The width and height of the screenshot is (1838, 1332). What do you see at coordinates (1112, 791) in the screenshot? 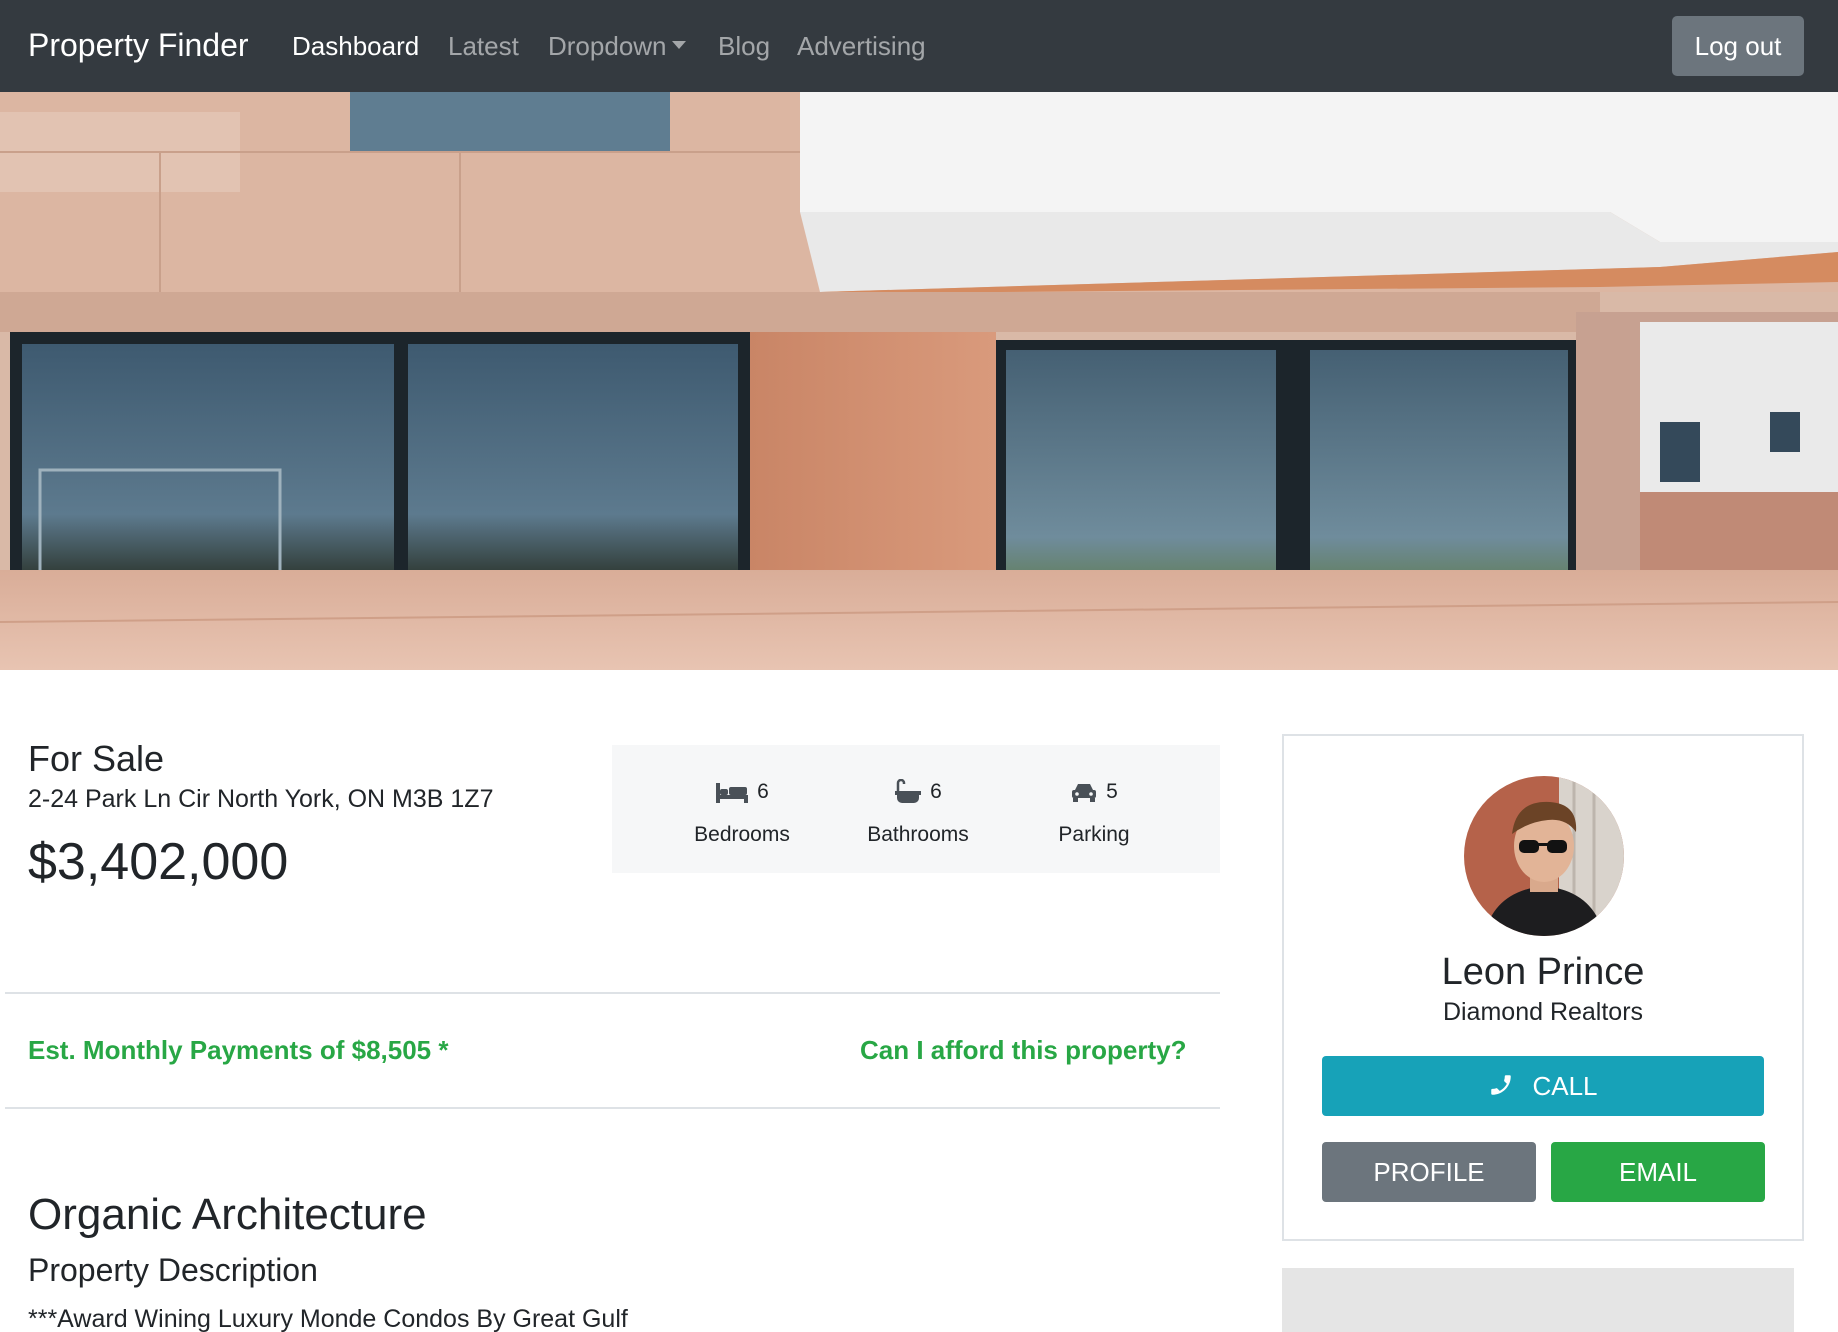
I see `parking-count: 5` at bounding box center [1112, 791].